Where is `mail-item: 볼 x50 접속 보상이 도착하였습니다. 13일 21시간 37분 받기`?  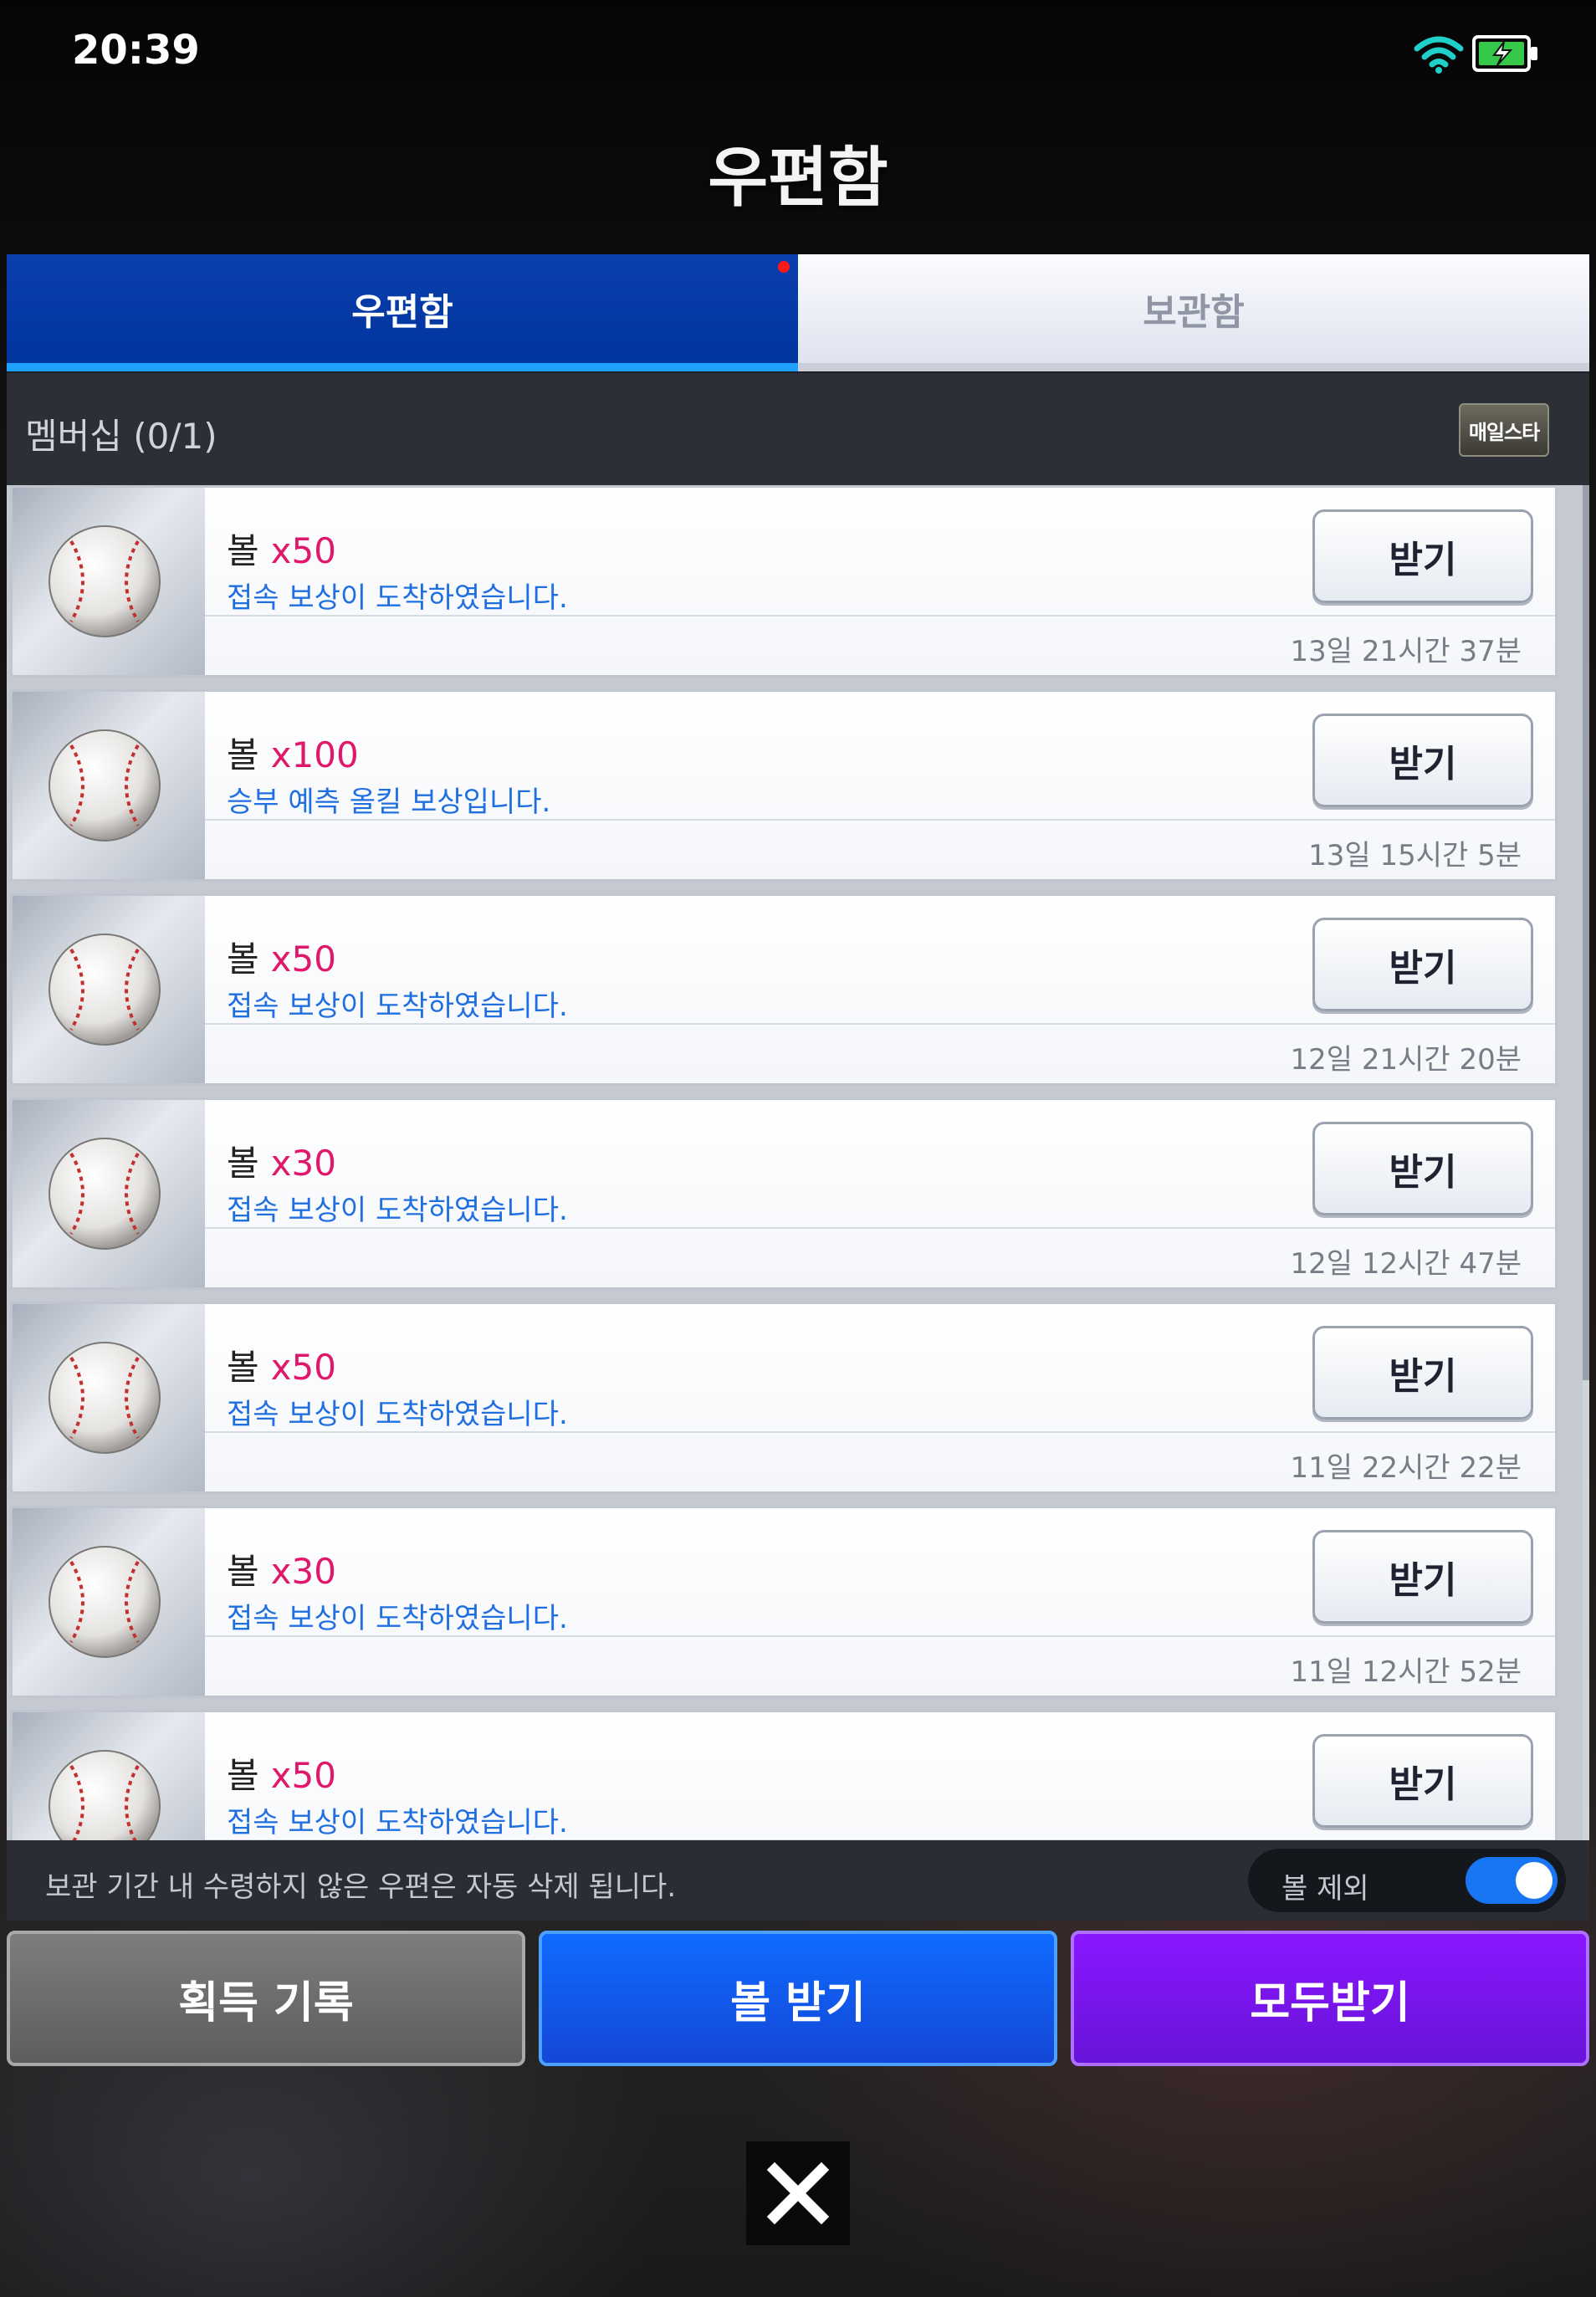
mail-item: 볼 x50 접속 보상이 도착하였습니다. 13일 21시간 37분 받기 is located at coordinates (784, 581).